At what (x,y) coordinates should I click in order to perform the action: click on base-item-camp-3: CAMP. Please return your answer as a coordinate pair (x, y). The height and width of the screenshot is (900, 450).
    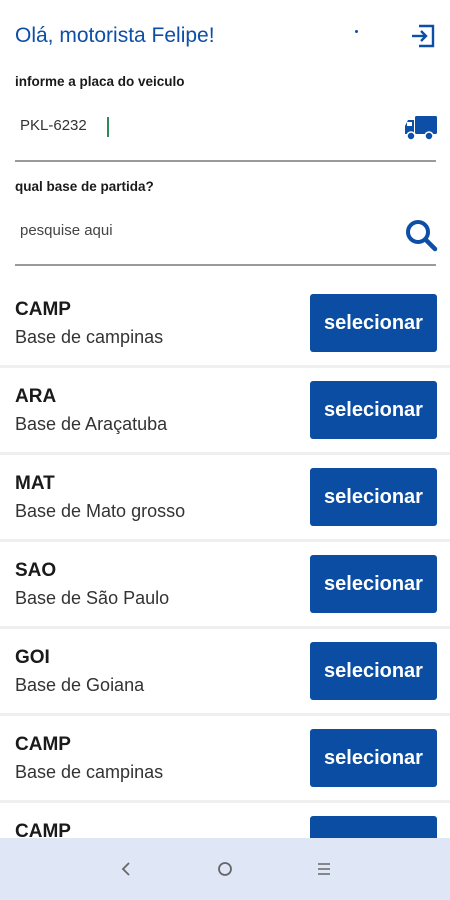
    Looking at the image, I should click on (225, 820).